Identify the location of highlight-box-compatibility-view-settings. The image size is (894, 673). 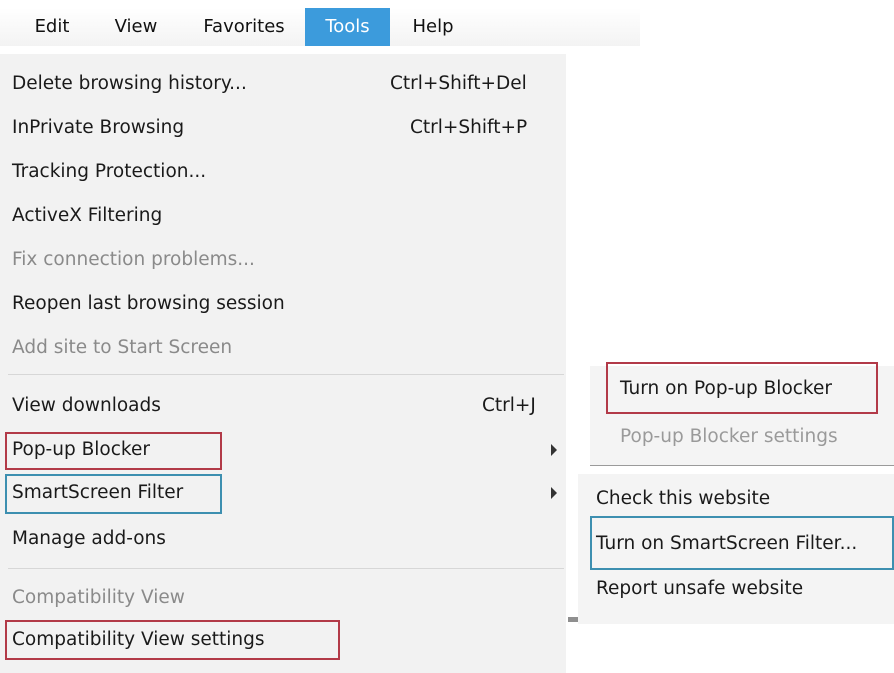
(172, 640).